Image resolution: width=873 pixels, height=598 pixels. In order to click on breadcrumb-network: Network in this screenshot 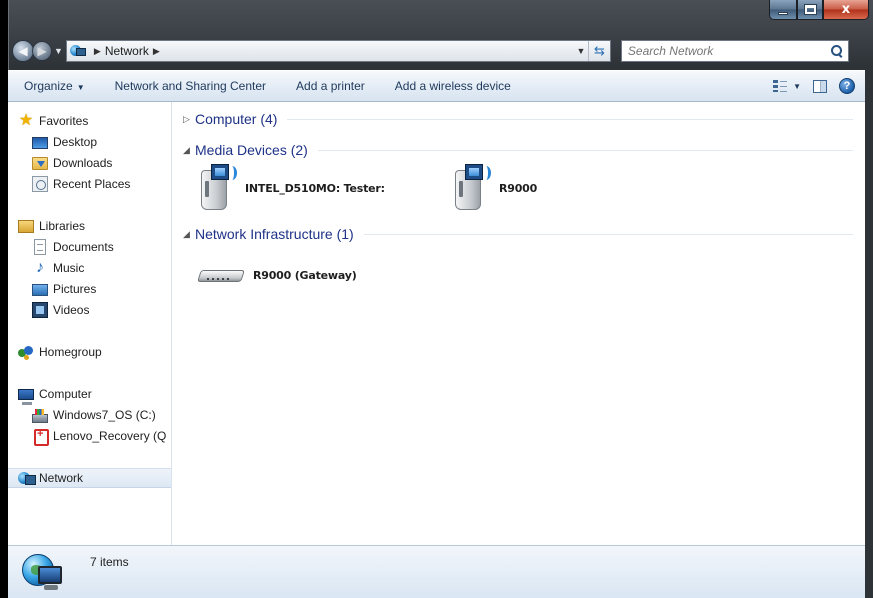, I will do `click(127, 51)`.